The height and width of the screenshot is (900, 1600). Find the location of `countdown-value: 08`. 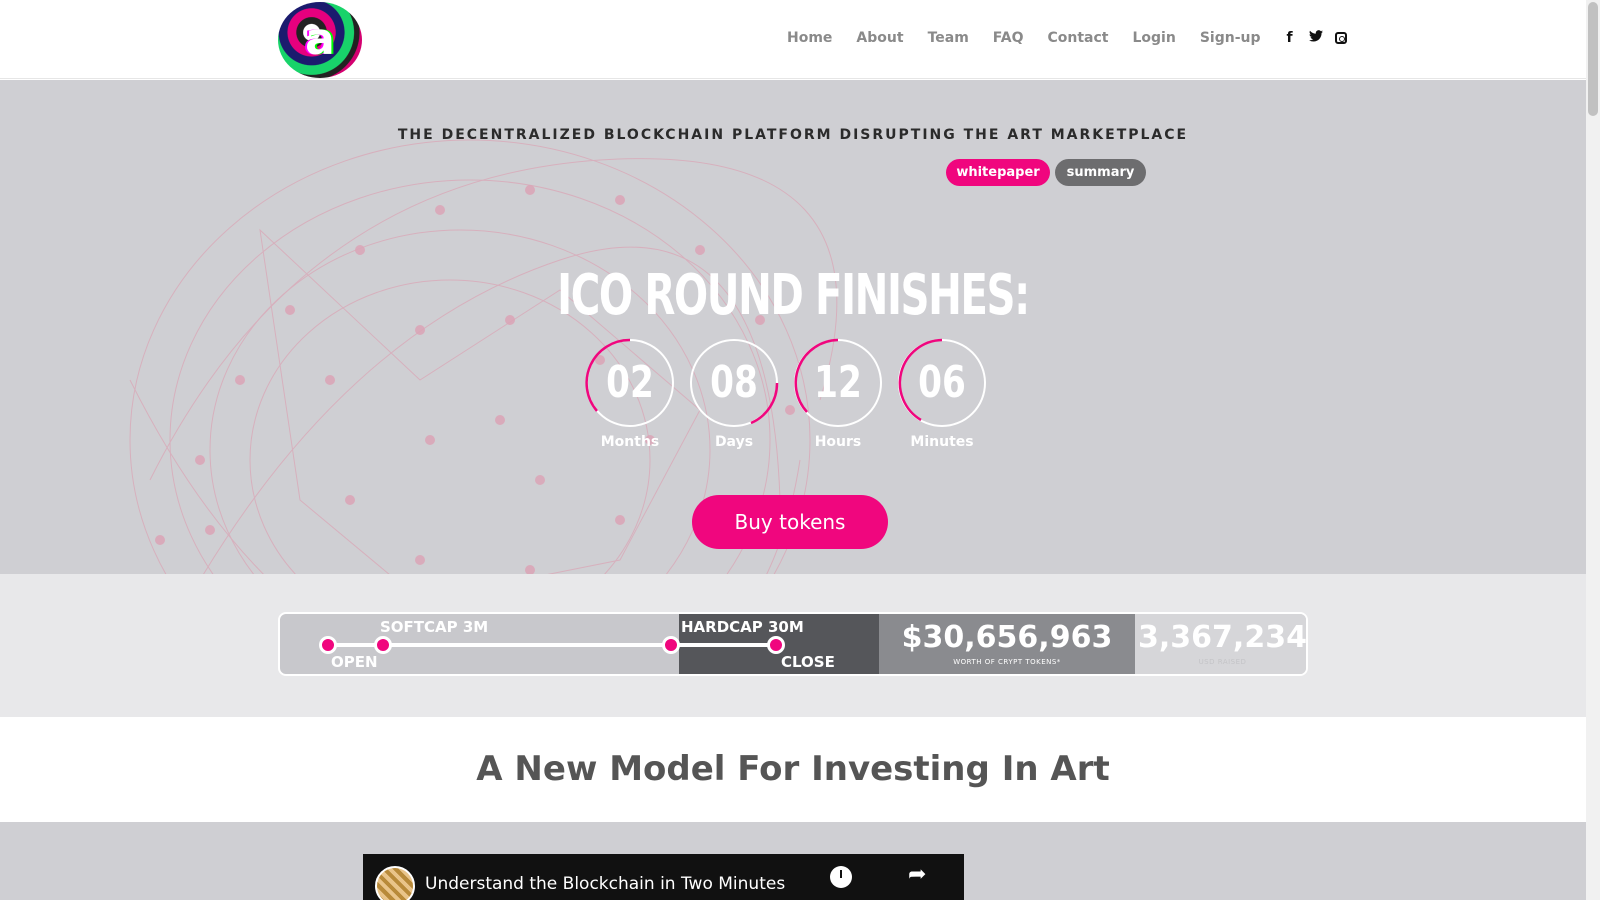

countdown-value: 08 is located at coordinates (734, 382).